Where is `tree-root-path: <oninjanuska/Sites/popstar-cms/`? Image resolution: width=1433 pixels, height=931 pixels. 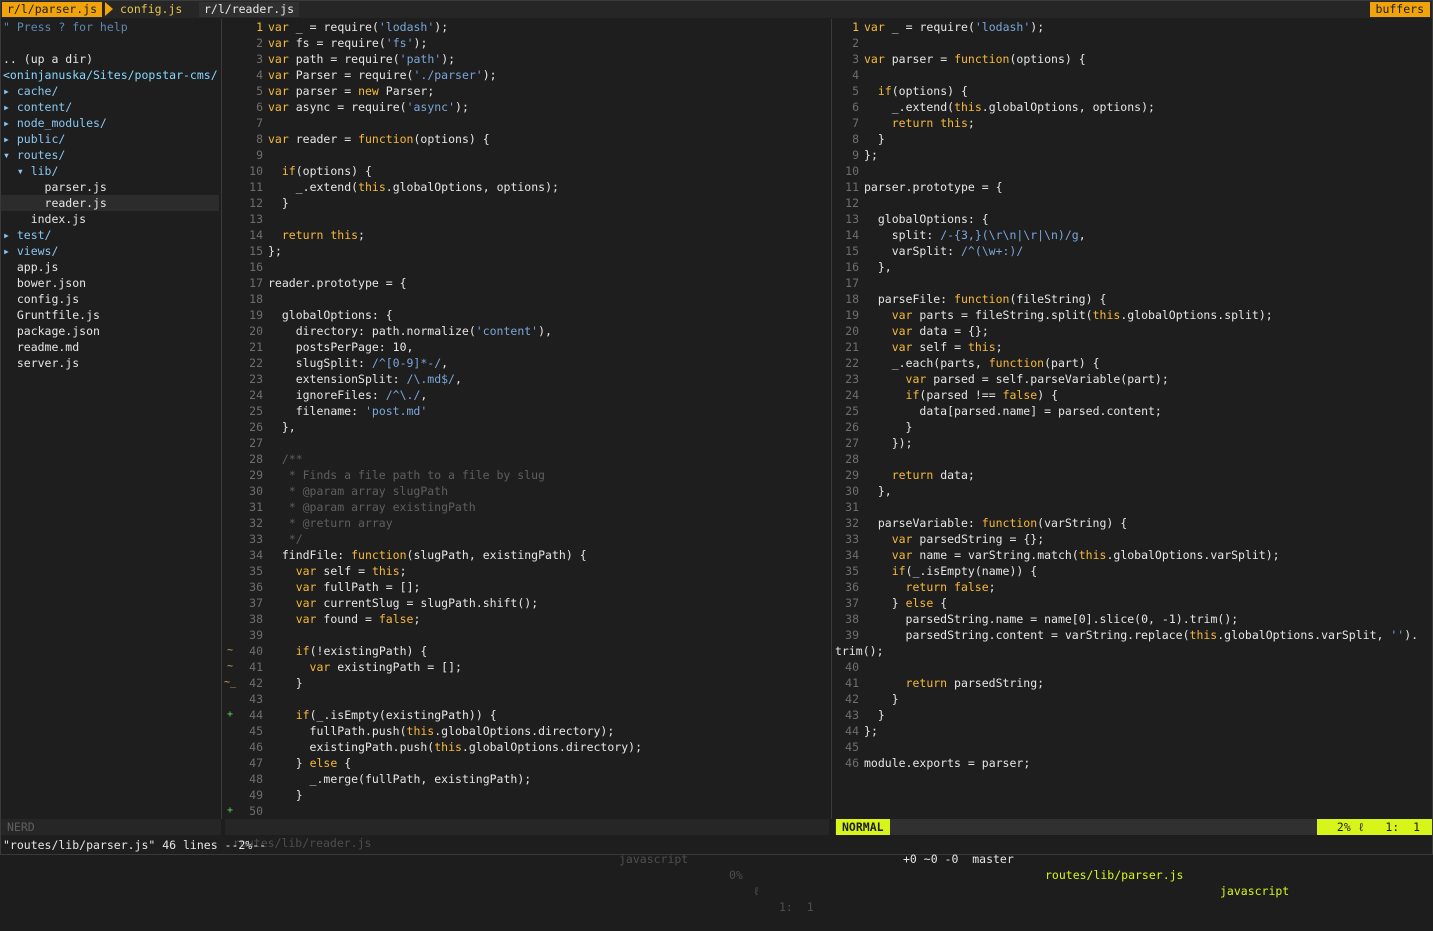 tree-root-path: <oninjanuska/Sites/popstar-cms/ is located at coordinates (110, 75).